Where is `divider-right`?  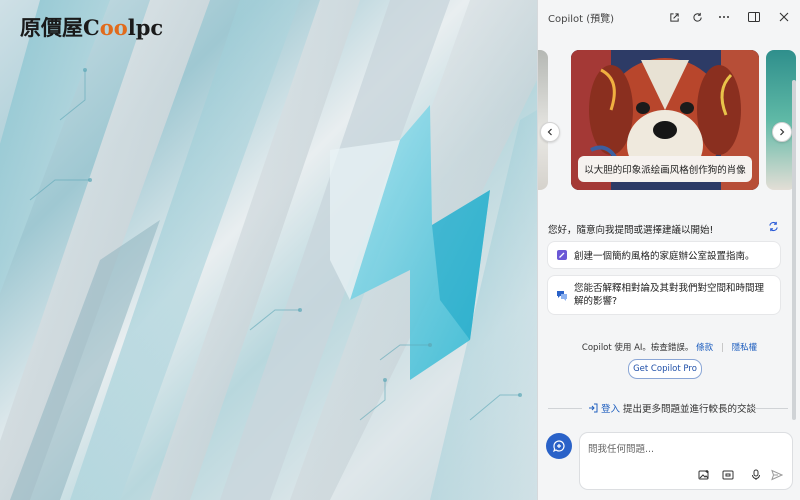 divider-right is located at coordinates (770, 408).